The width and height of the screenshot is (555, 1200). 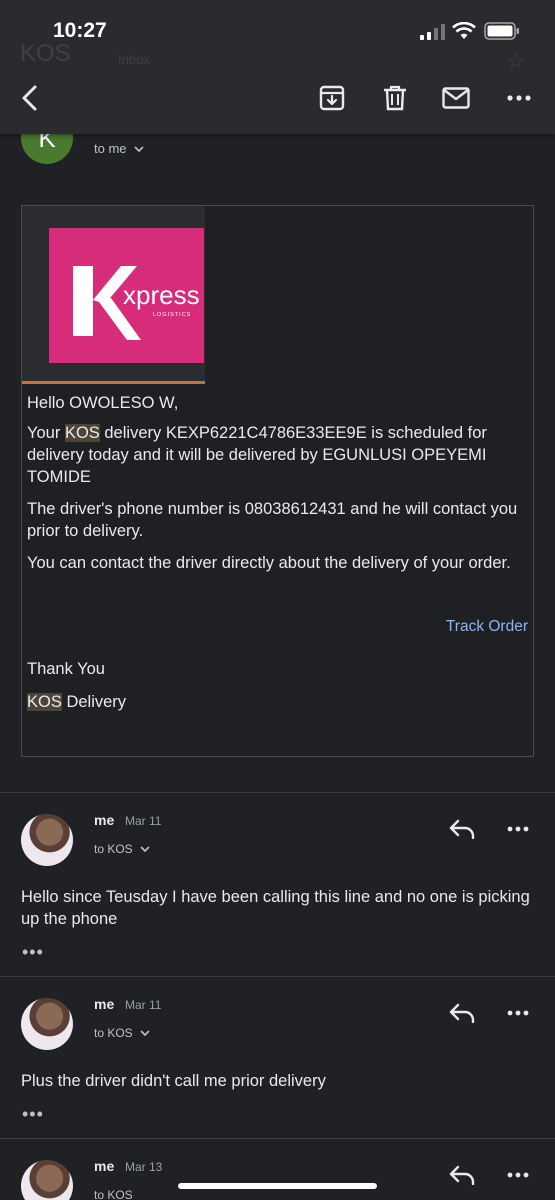 I want to click on thanks-text: Thank You, so click(x=66, y=669).